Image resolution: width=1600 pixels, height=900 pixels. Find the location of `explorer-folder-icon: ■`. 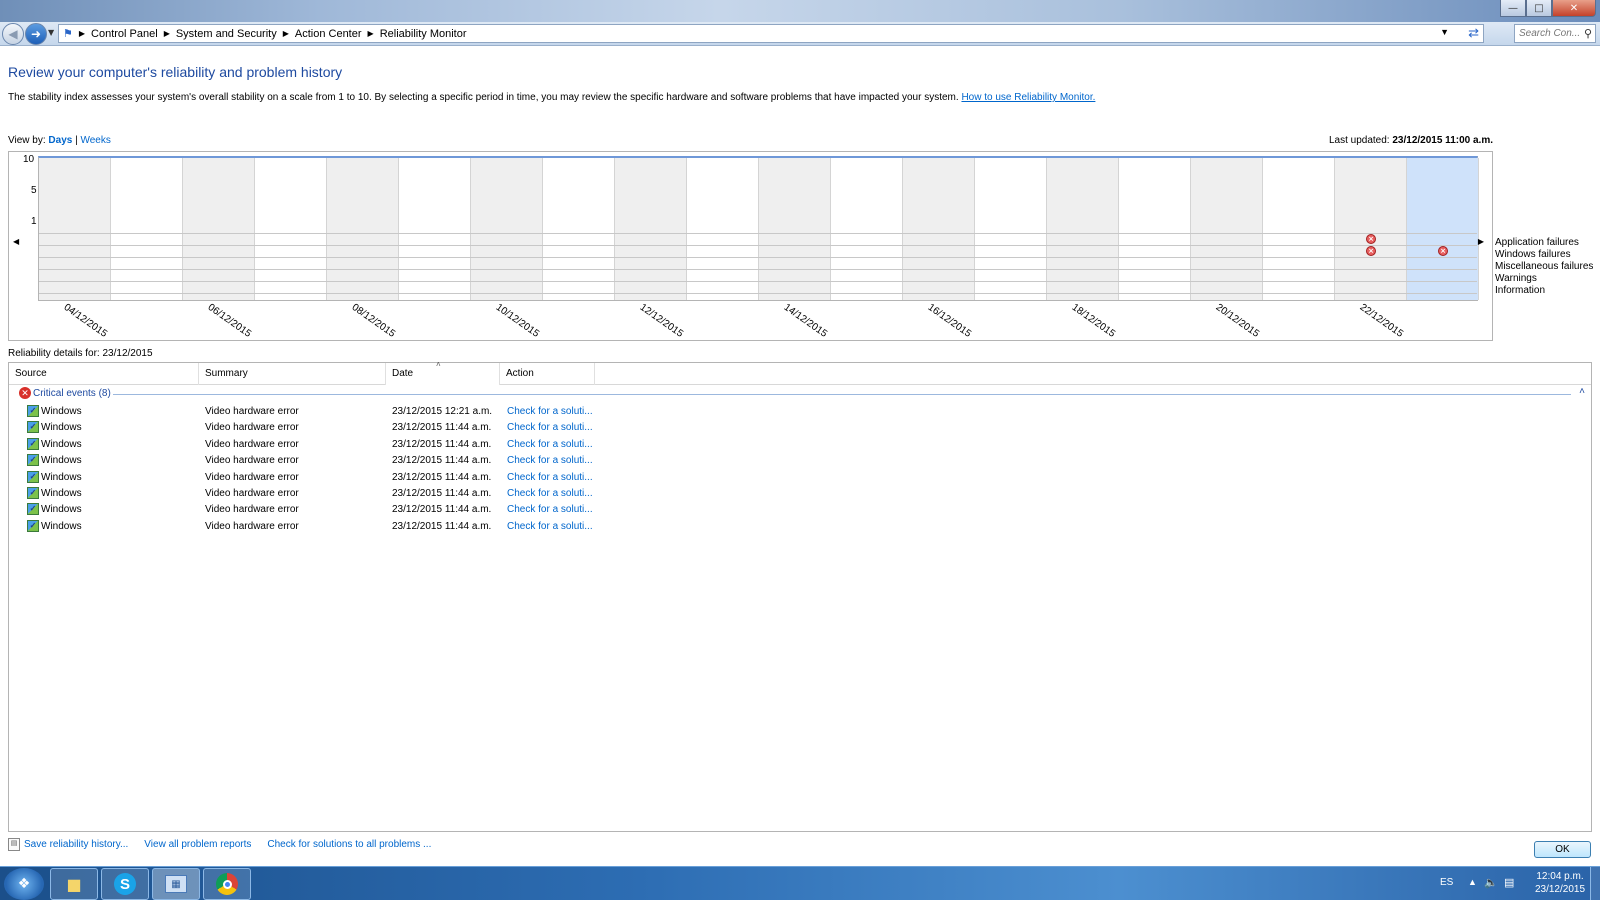

explorer-folder-icon: ■ is located at coordinates (74, 884).